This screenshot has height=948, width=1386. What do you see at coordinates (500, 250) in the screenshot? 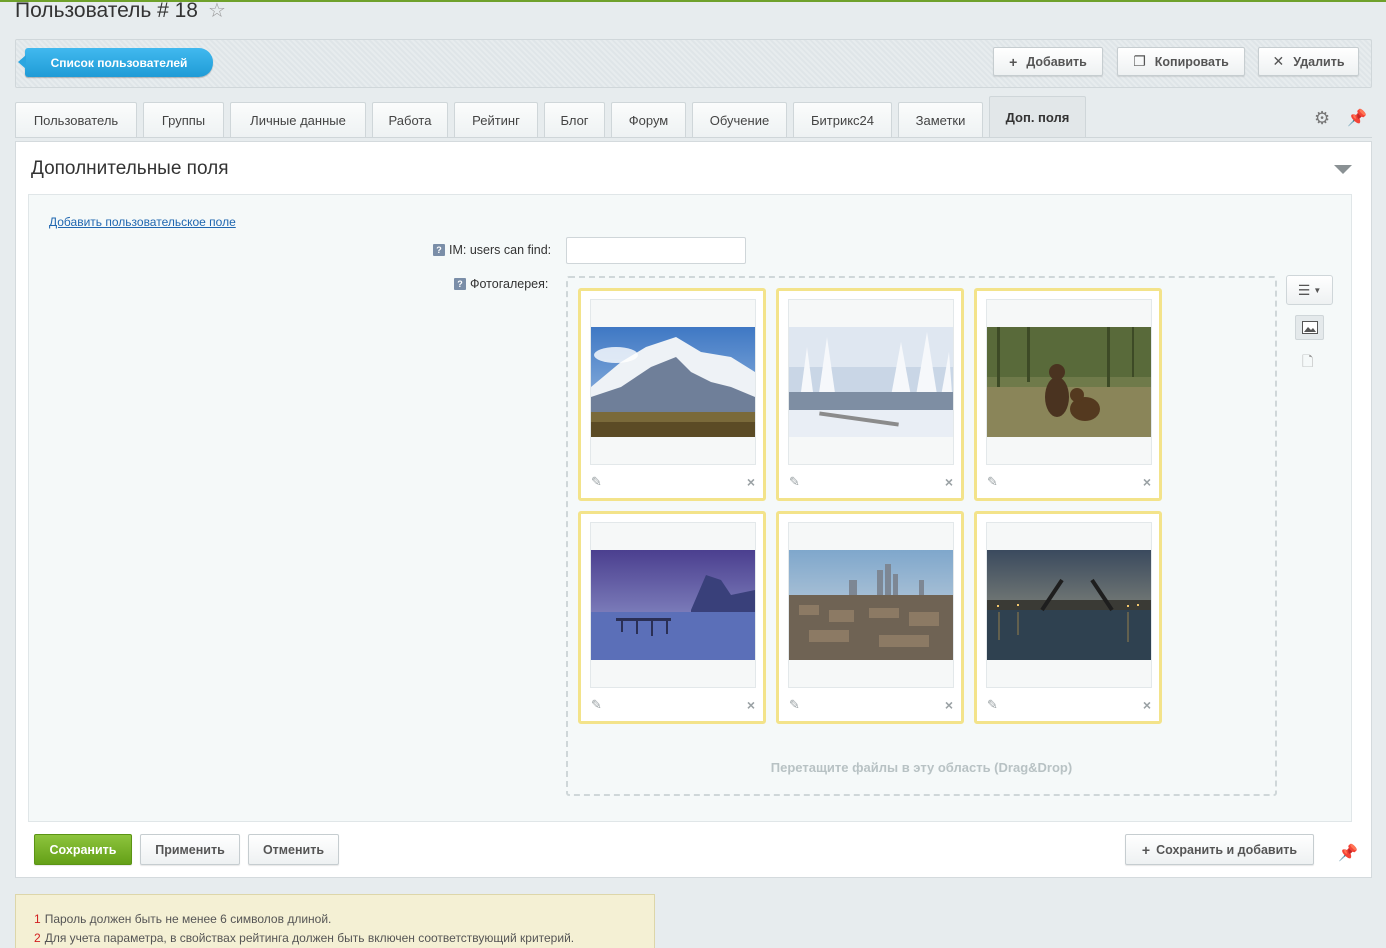
I see `im-label-text: IM: users can find:` at bounding box center [500, 250].